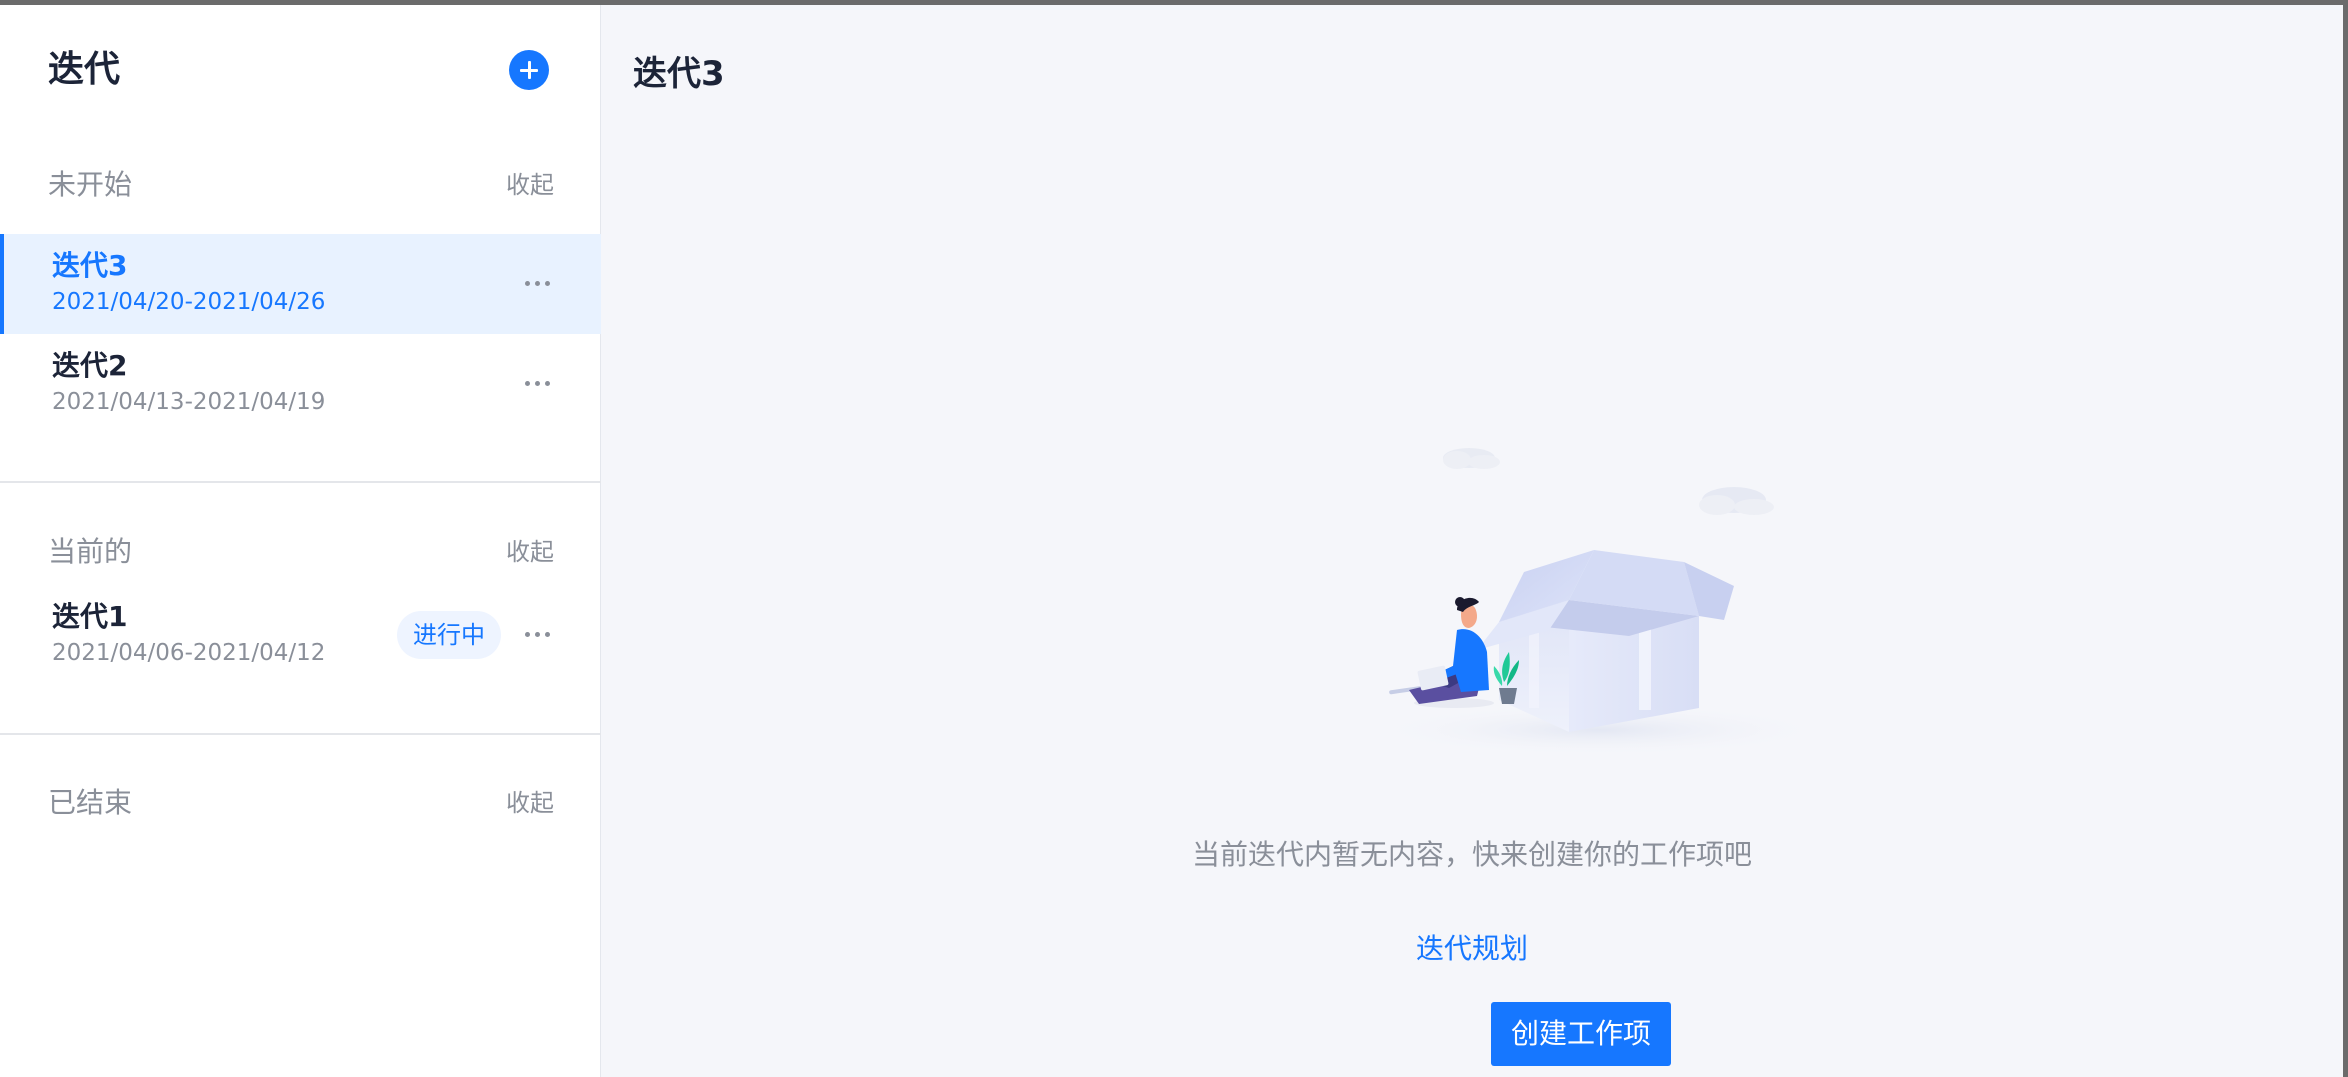 Image resolution: width=2348 pixels, height=1077 pixels. I want to click on sprint-item-2: 迭代2 2021/04/13-2021/04/19, so click(300, 384).